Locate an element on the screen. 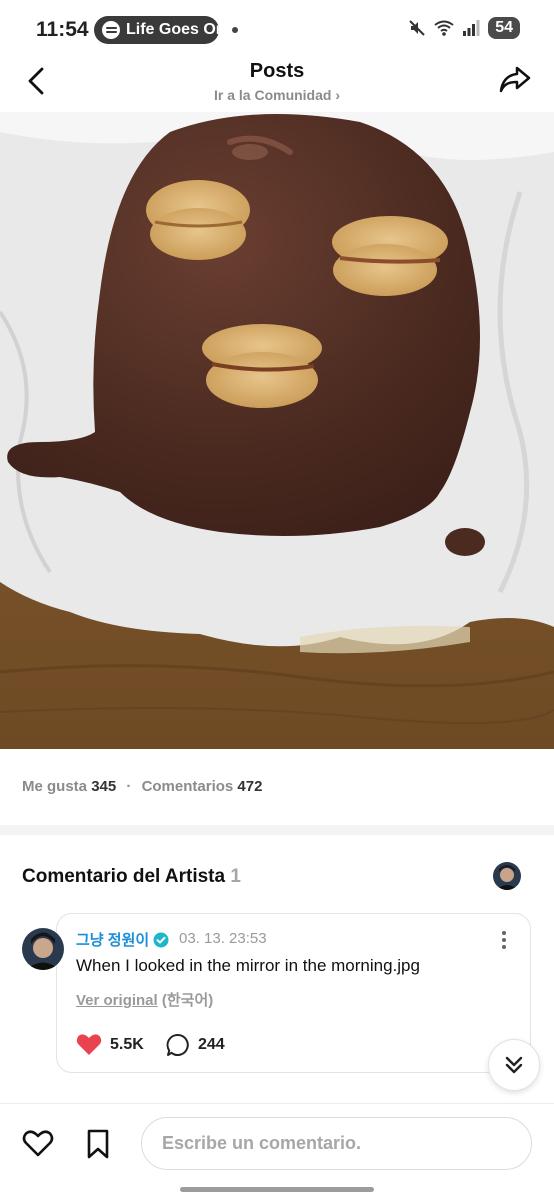  heart-filled-icon is located at coordinates (89, 1044).